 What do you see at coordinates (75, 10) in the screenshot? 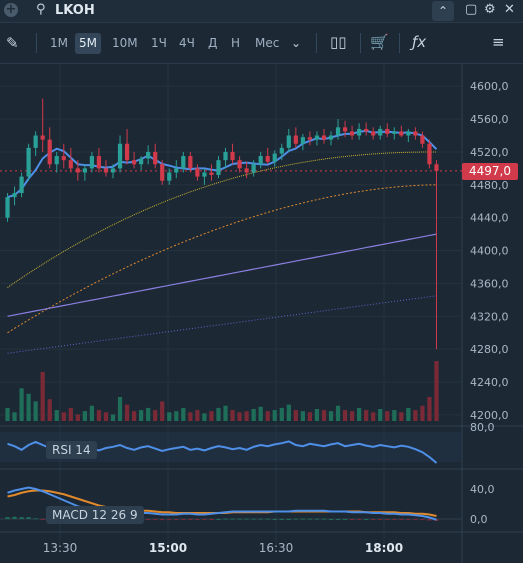
I see `ticker-symbol: LKOH` at bounding box center [75, 10].